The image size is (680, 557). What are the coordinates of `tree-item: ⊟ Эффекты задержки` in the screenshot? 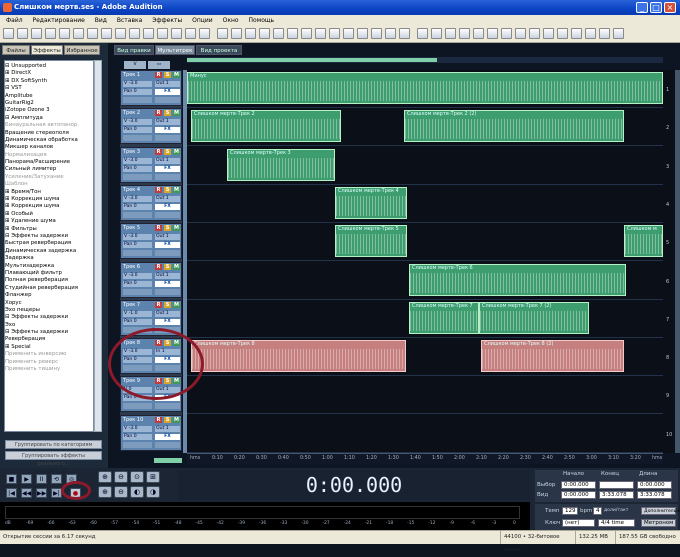 It's located at (49, 236).